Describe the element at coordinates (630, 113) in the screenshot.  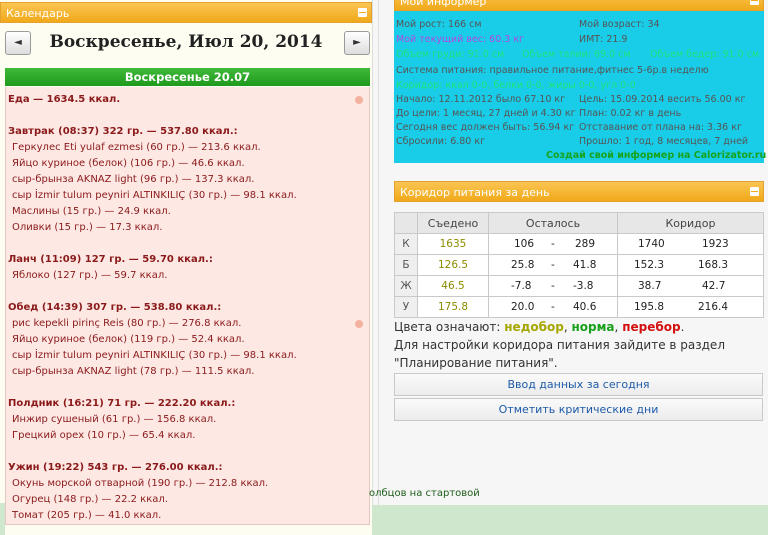
I see `plan-text: План: 0.02 кг в день` at that location.